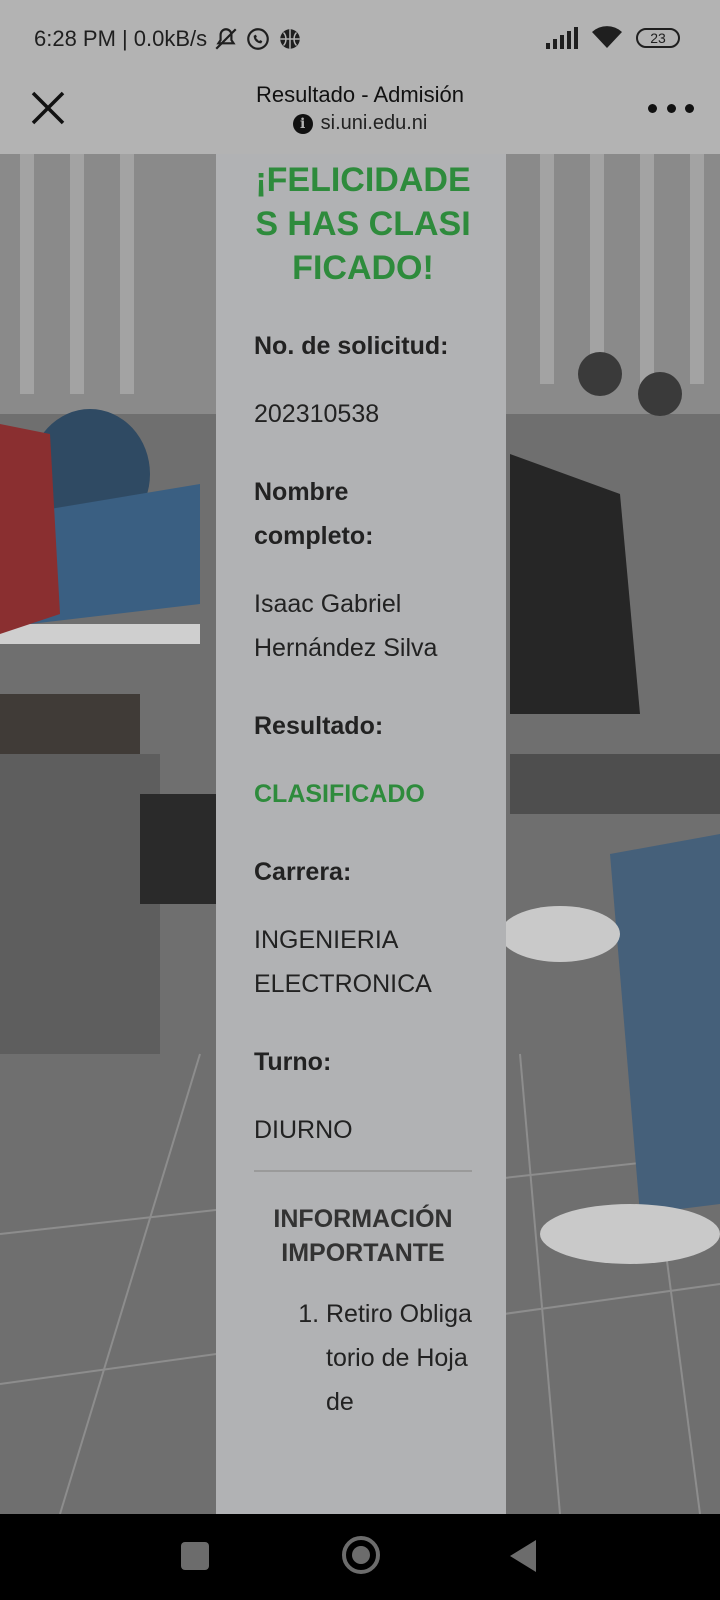 This screenshot has height=1600, width=720. Describe the element at coordinates (360, 39) in the screenshot. I see `status-bar: 6:28 PM | 0.0kB/s 23` at that location.